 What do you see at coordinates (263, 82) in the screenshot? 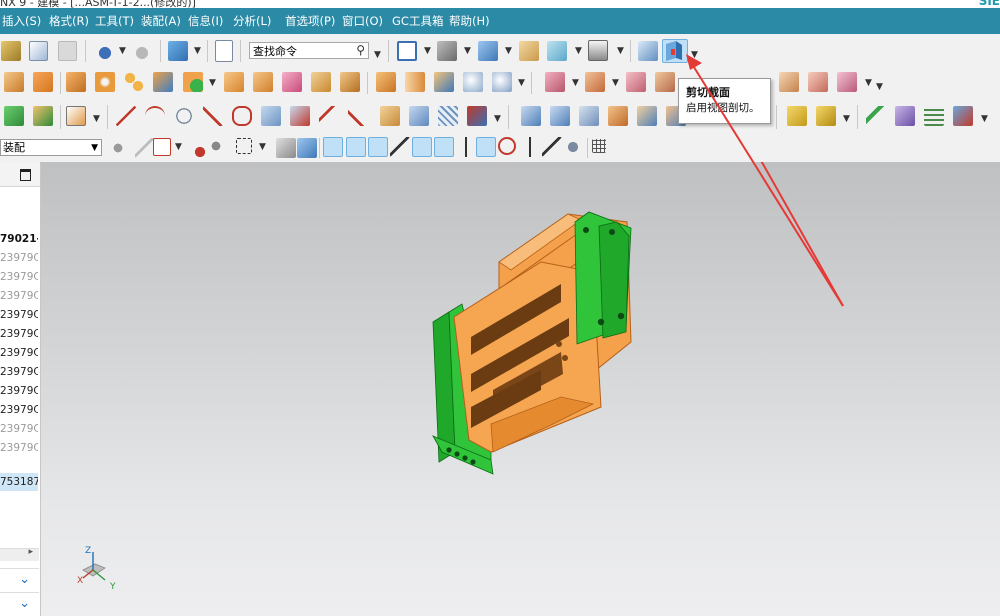
I see `chamfer-icon` at bounding box center [263, 82].